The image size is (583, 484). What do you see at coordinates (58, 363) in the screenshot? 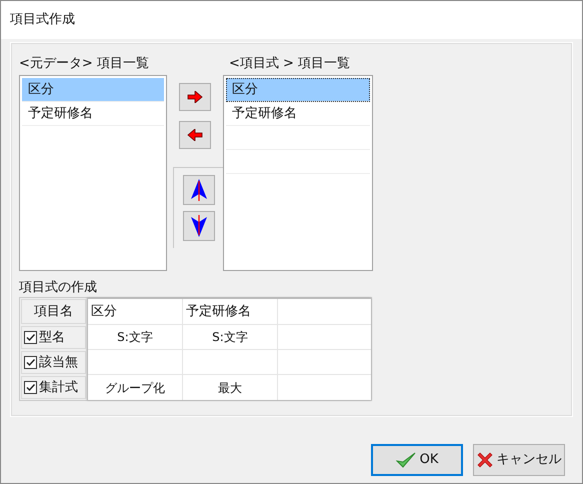
I see `row-label: 該当無` at bounding box center [58, 363].